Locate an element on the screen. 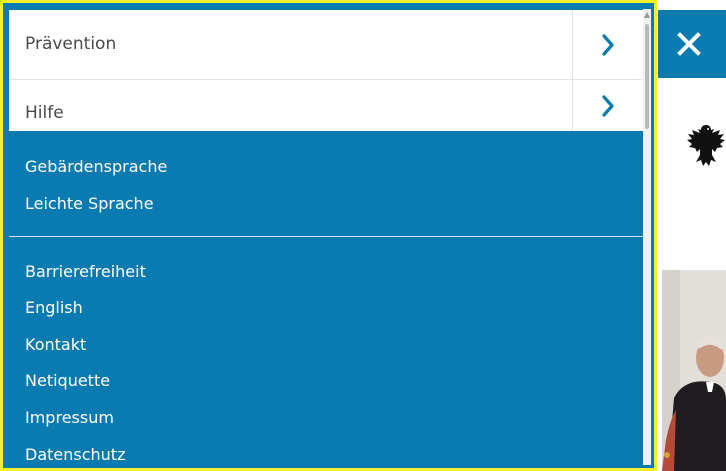 The width and height of the screenshot is (726, 471). link-gebaerdensprache: Gebärdensprache is located at coordinates (96, 166).